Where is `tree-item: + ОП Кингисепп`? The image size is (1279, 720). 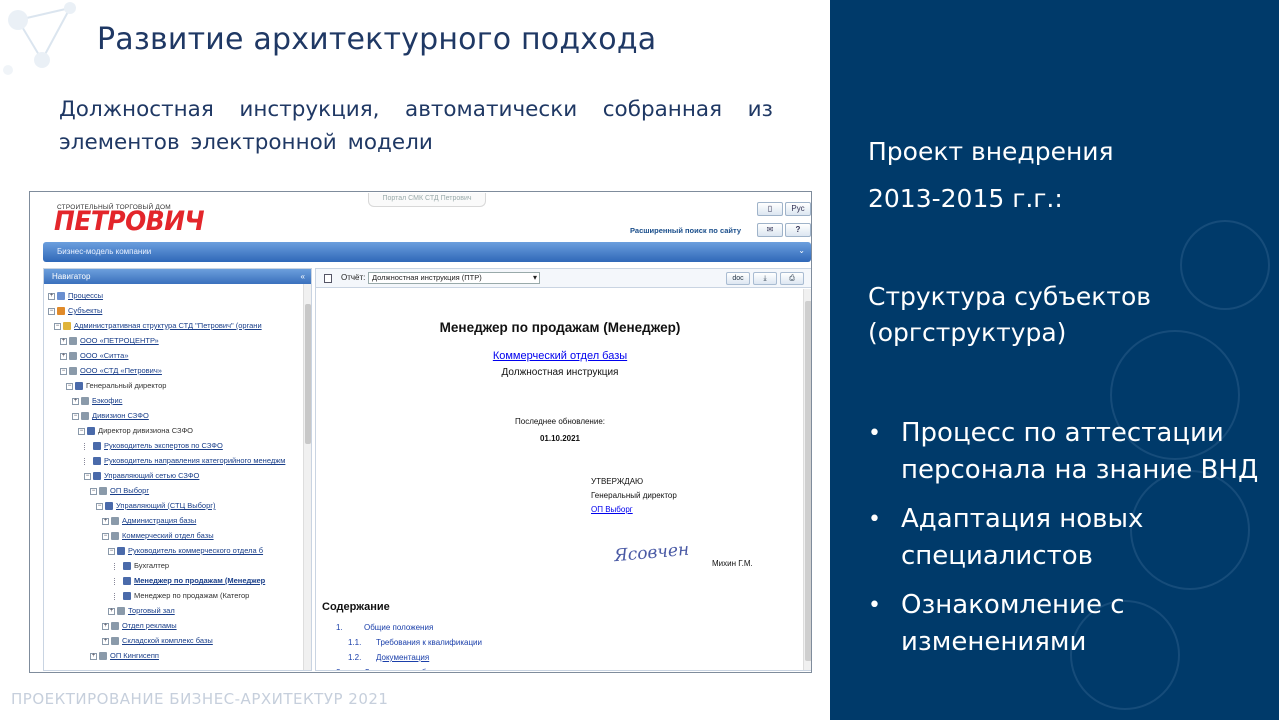 tree-item: + ОП Кингисепп is located at coordinates (124, 655).